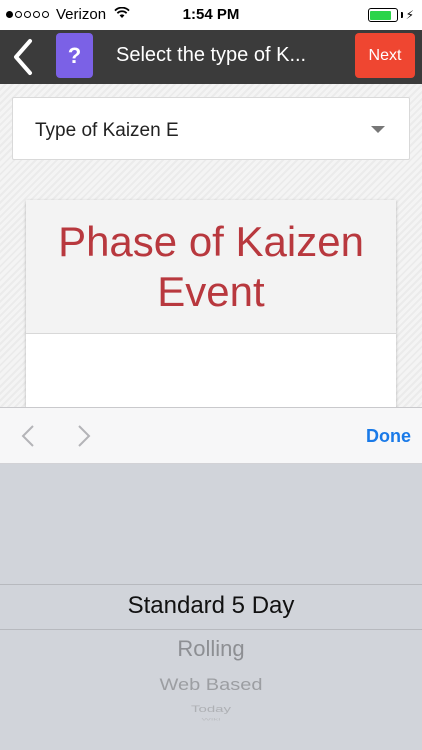  I want to click on next-field-button, so click(84, 436).